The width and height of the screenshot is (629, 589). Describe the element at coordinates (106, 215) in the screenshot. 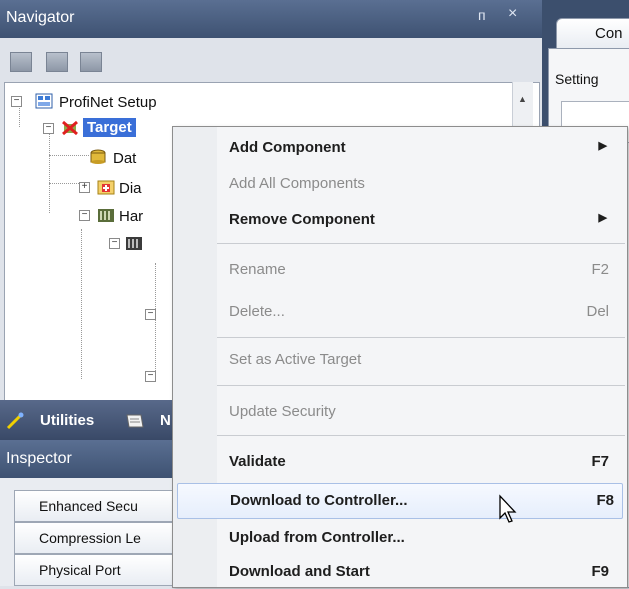

I see `hardware-icon` at that location.